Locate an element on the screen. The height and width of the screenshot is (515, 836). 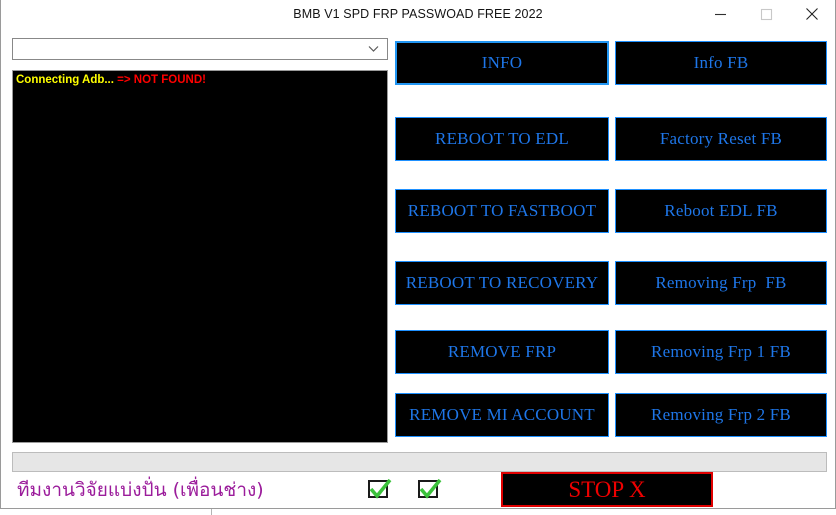
title-bar: BMB V1 SPD FRP PASSWOAD FREE 2022 is located at coordinates (418, 14).